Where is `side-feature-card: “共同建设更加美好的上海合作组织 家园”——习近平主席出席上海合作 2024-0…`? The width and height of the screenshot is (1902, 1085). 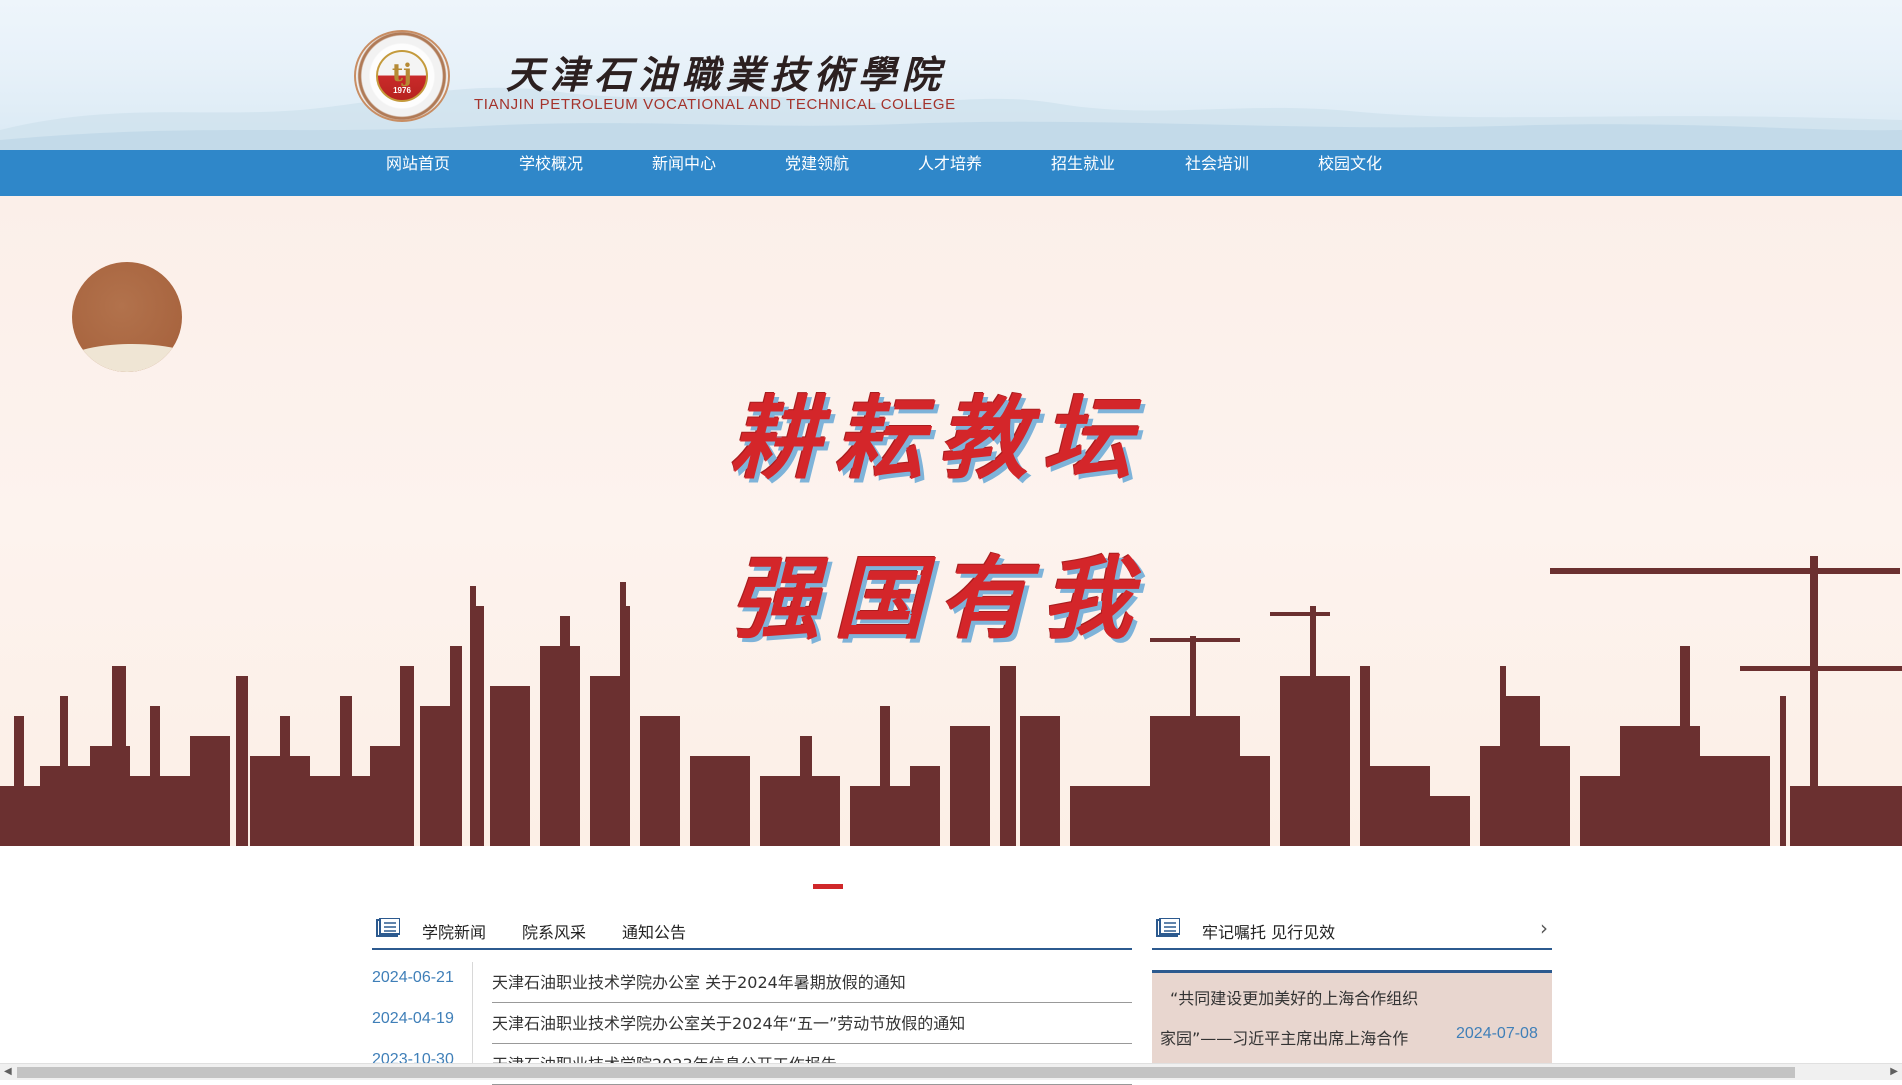 side-feature-card: “共同建设更加美好的上海合作组织 家园”——习近平主席出席上海合作 2024-0… is located at coordinates (1352, 1018).